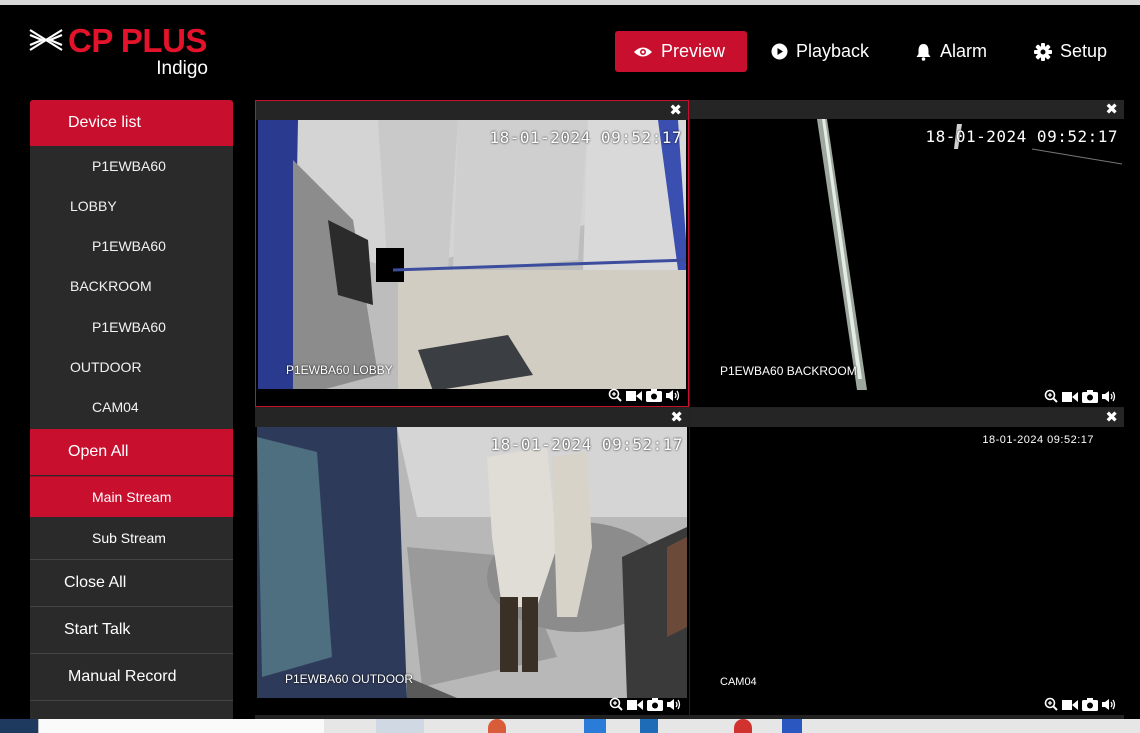  I want to click on camera-feed-lobby: 18-01-2024 09:52:17 P1EWBA60 LOBBY, so click(472, 254).